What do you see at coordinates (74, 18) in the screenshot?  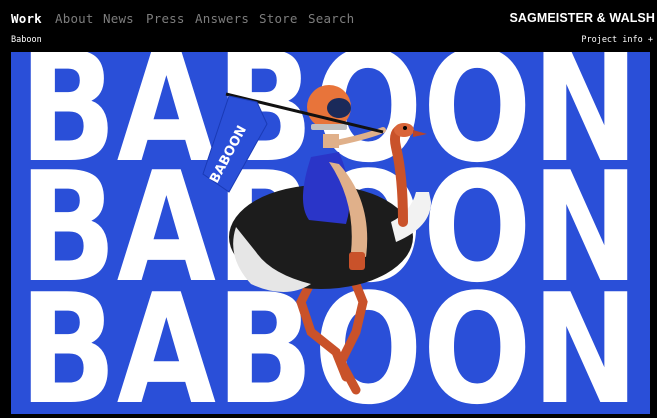 I see `nav-item-about: About` at bounding box center [74, 18].